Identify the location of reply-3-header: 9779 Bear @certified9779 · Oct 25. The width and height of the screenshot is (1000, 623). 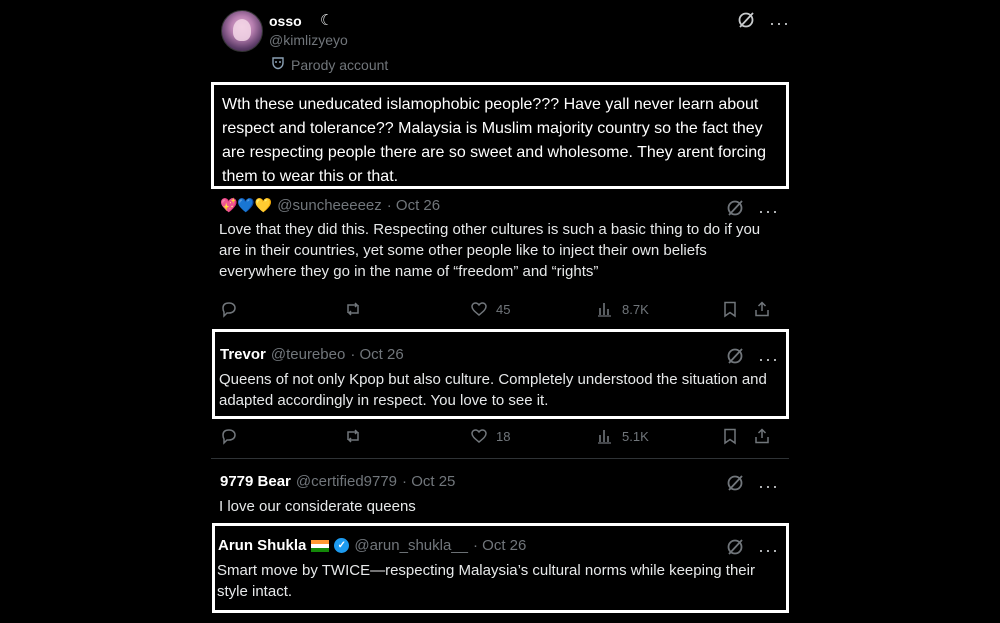
(337, 481).